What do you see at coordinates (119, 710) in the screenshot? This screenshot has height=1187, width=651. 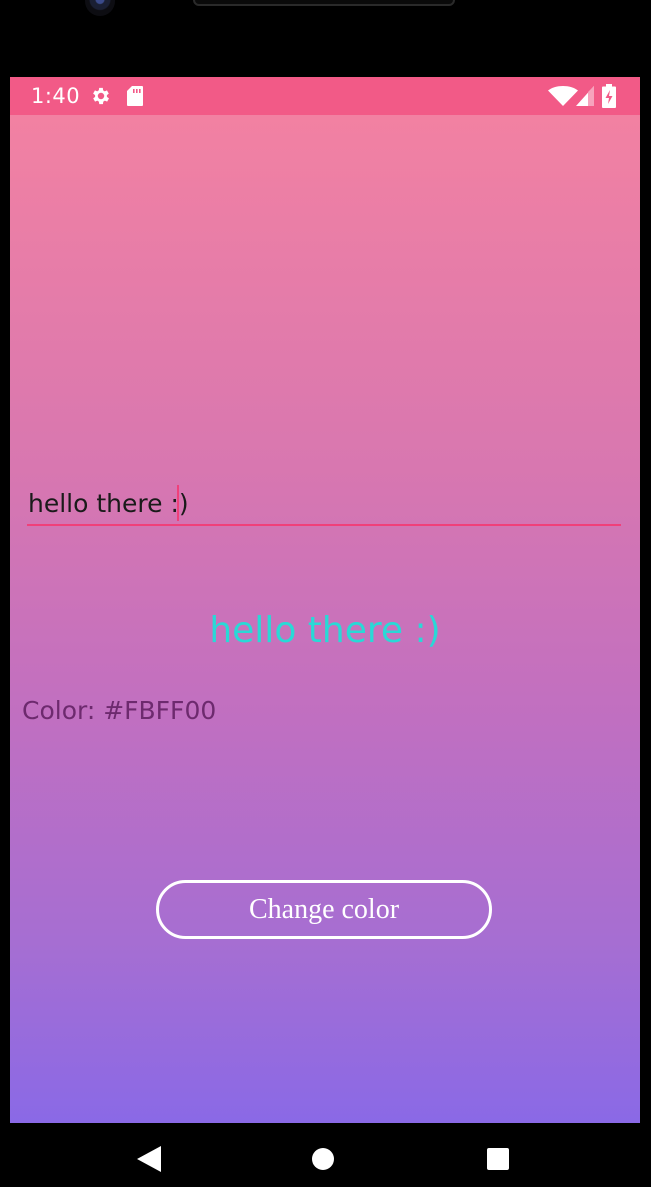 I see `color-label: Color: #FBFF00` at bounding box center [119, 710].